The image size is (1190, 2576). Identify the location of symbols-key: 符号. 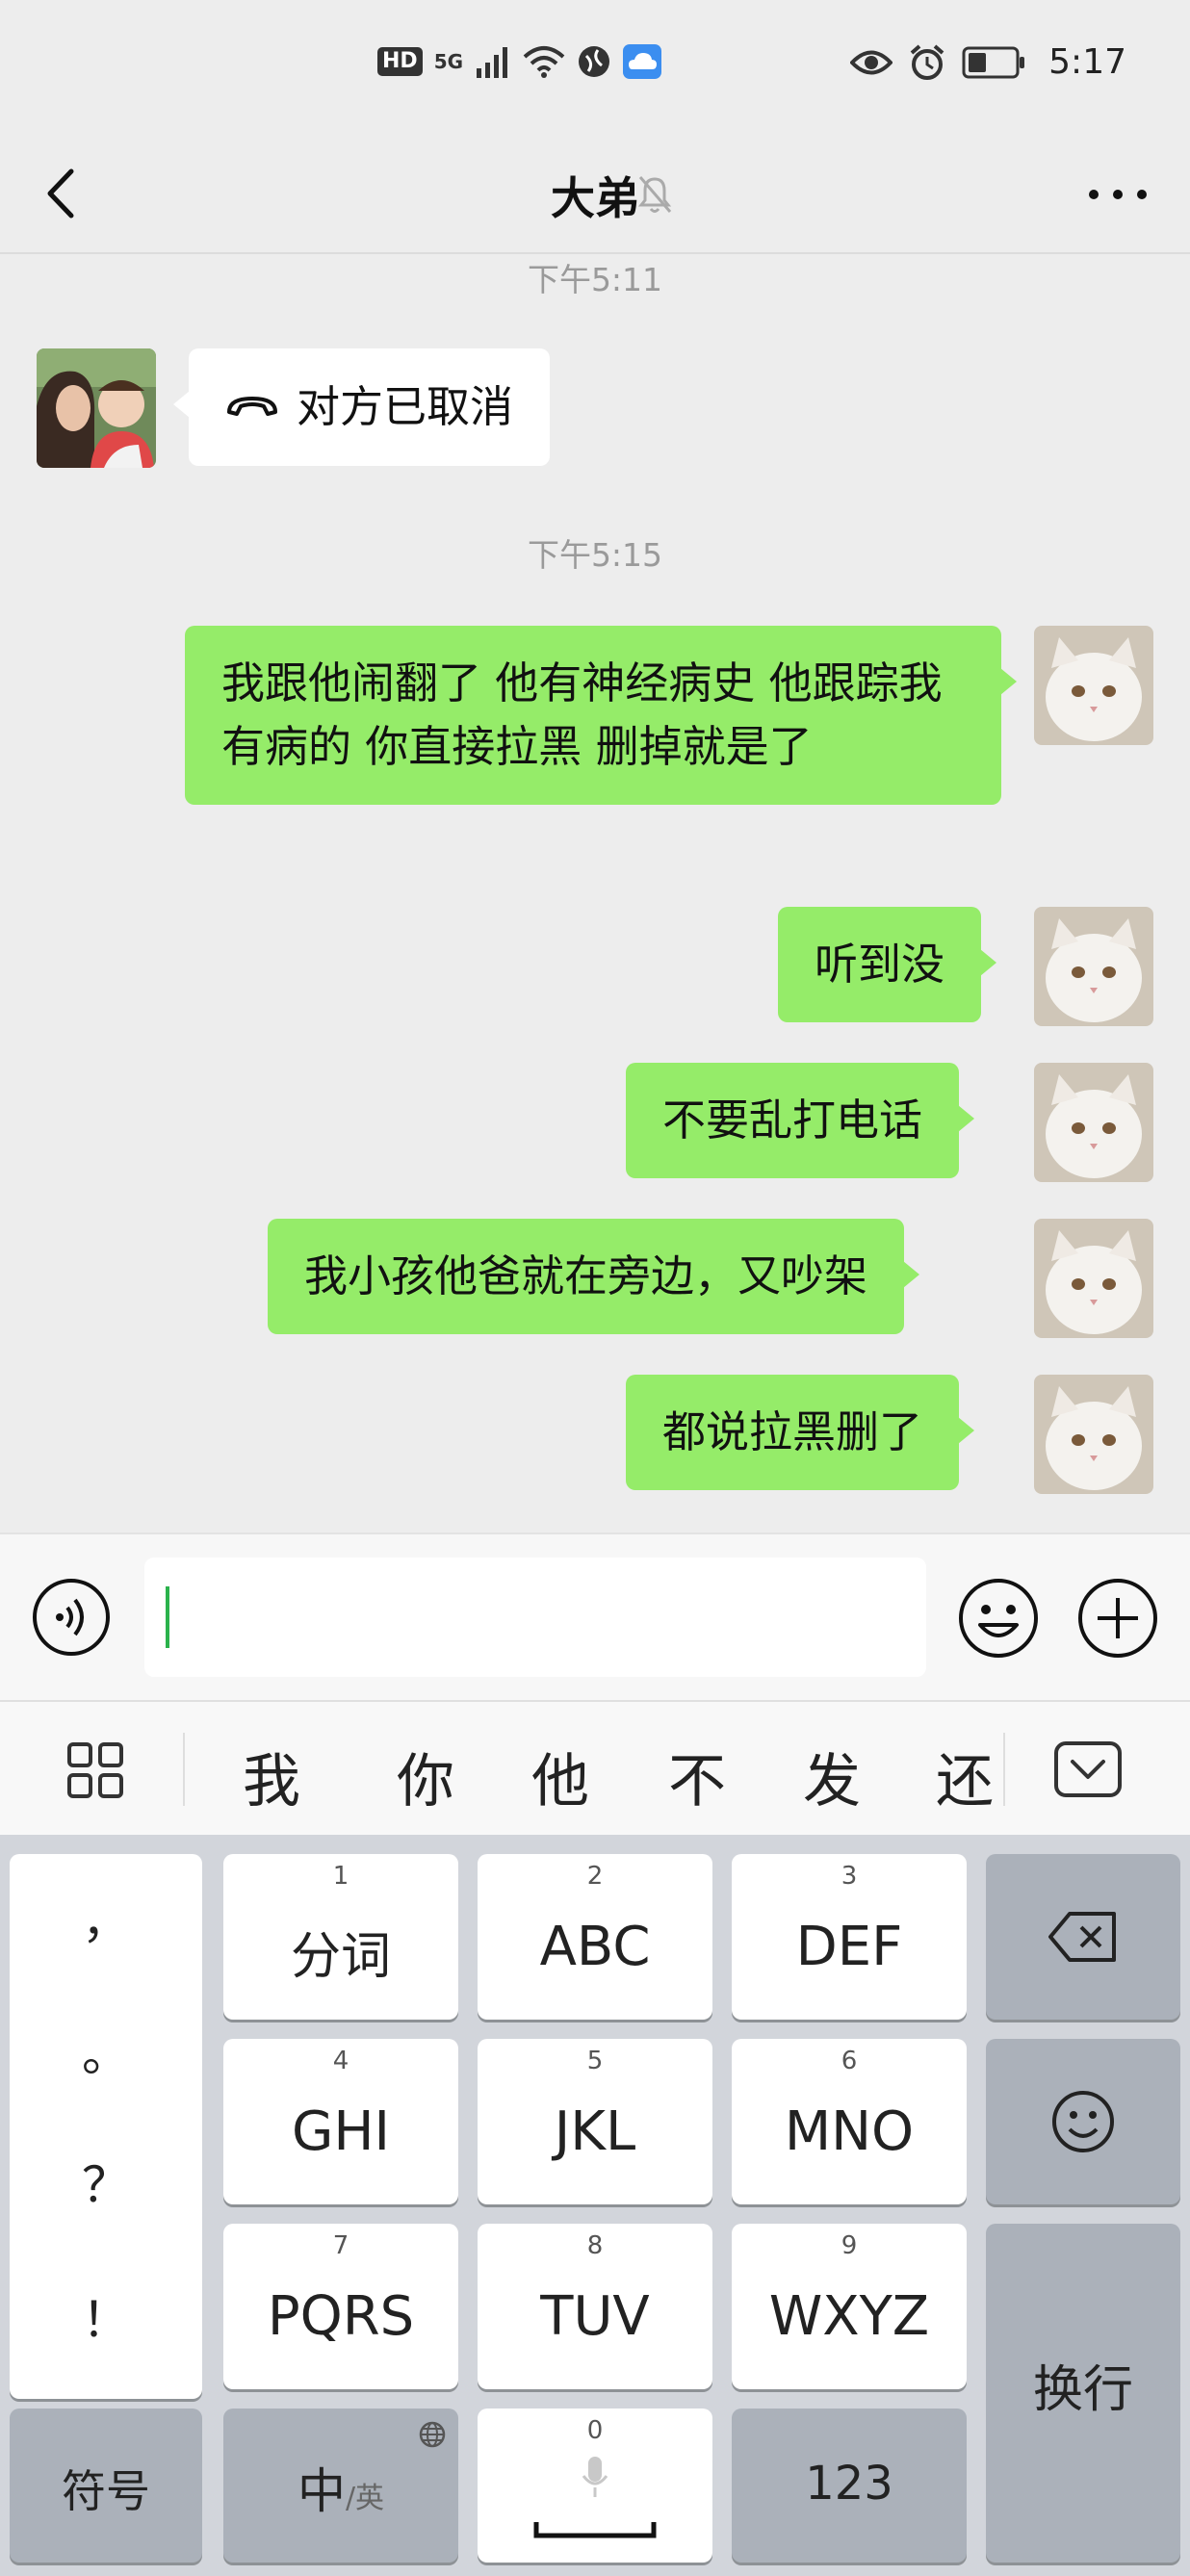
(106, 2486).